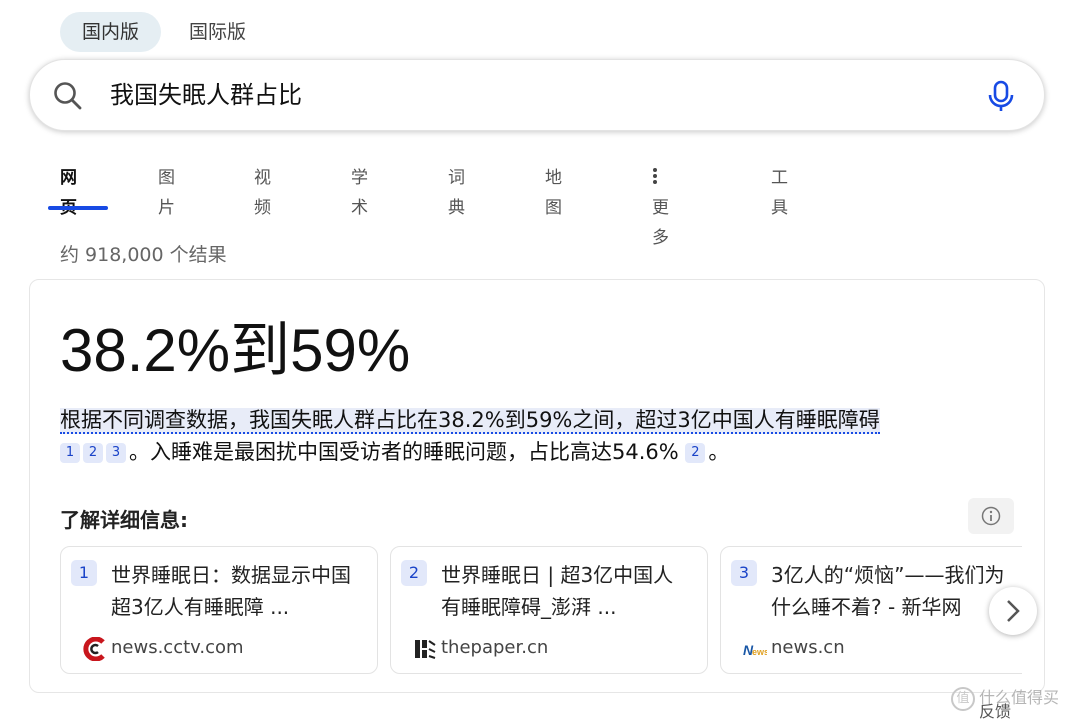  What do you see at coordinates (217, 32) in the screenshot?
I see `tab-international: 国际版` at bounding box center [217, 32].